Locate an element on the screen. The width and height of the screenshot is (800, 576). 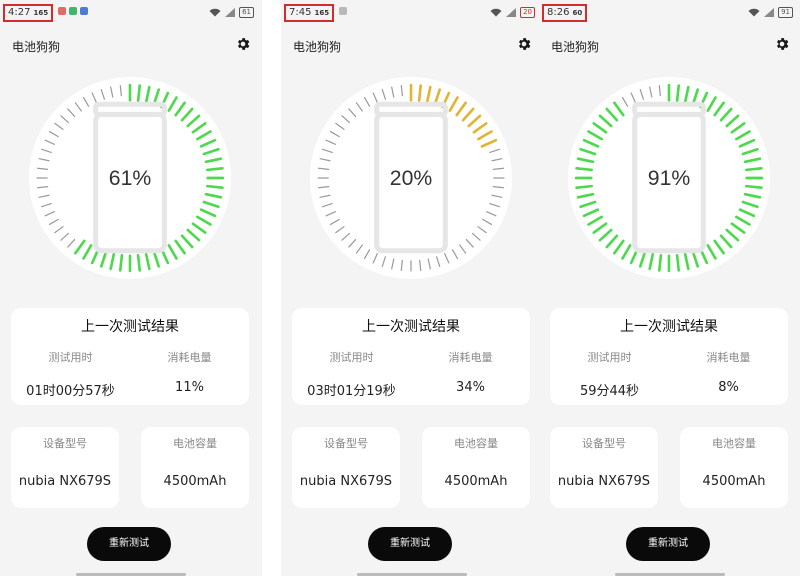
status-bar: 7:45 165 20 is located at coordinates (412, 13).